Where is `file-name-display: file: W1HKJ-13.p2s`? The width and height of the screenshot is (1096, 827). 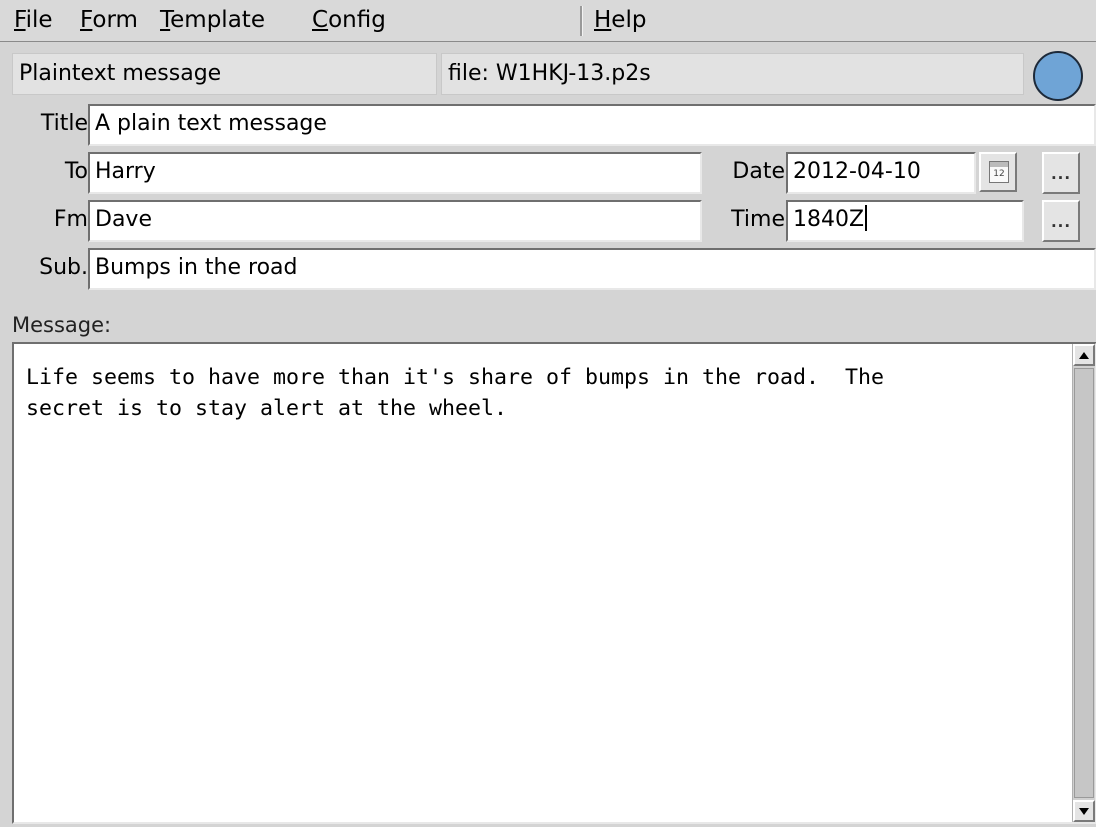
file-name-display: file: W1HKJ-13.p2s is located at coordinates (732, 74).